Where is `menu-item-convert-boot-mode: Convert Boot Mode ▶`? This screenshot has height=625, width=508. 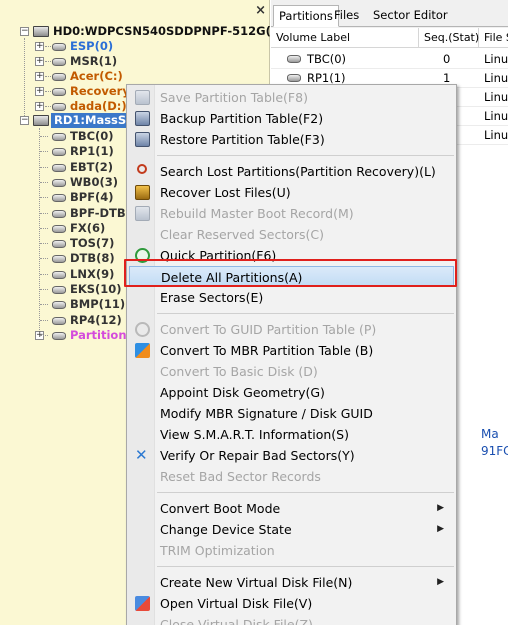
menu-item-convert-boot-mode: Convert Boot Mode ▶ is located at coordinates (291, 508).